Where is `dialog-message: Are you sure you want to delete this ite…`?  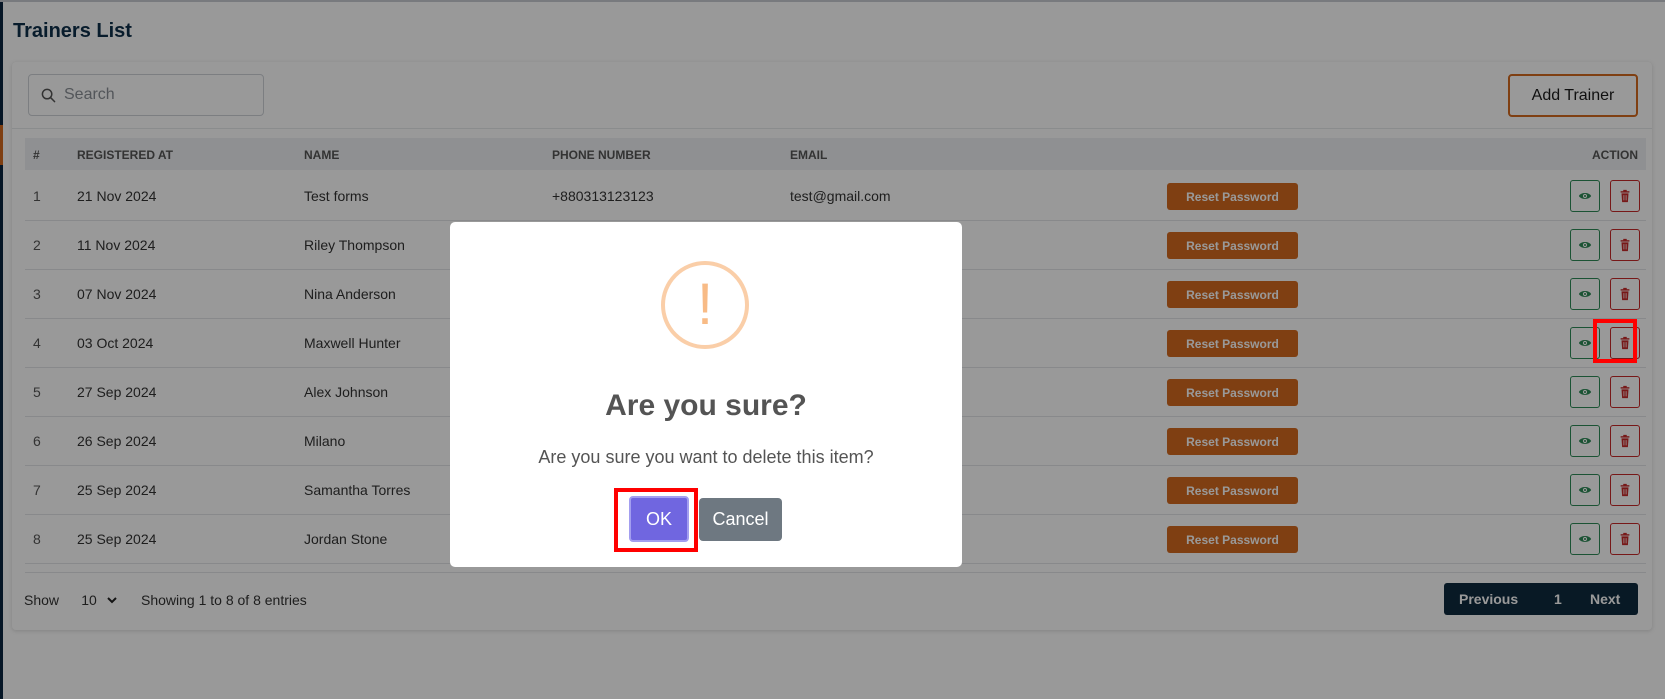 dialog-message: Are you sure you want to delete this ite… is located at coordinates (706, 457).